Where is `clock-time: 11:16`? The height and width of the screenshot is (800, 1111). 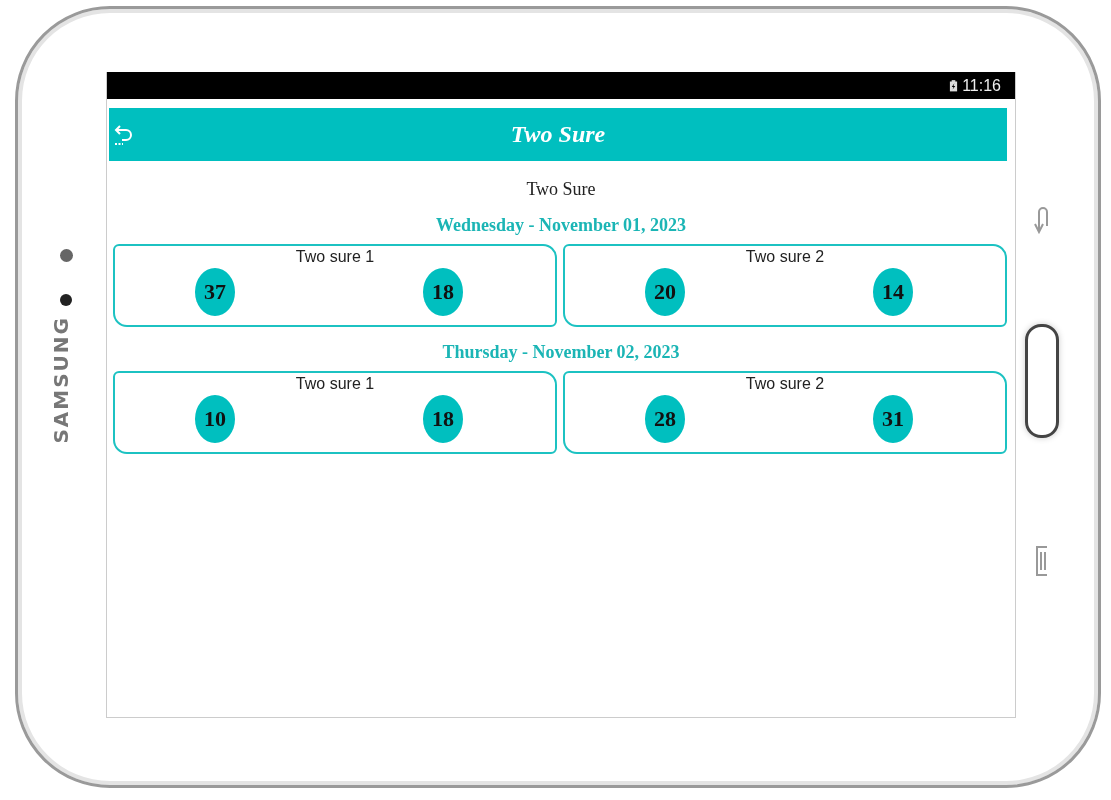
clock-time: 11:16 is located at coordinates (981, 85).